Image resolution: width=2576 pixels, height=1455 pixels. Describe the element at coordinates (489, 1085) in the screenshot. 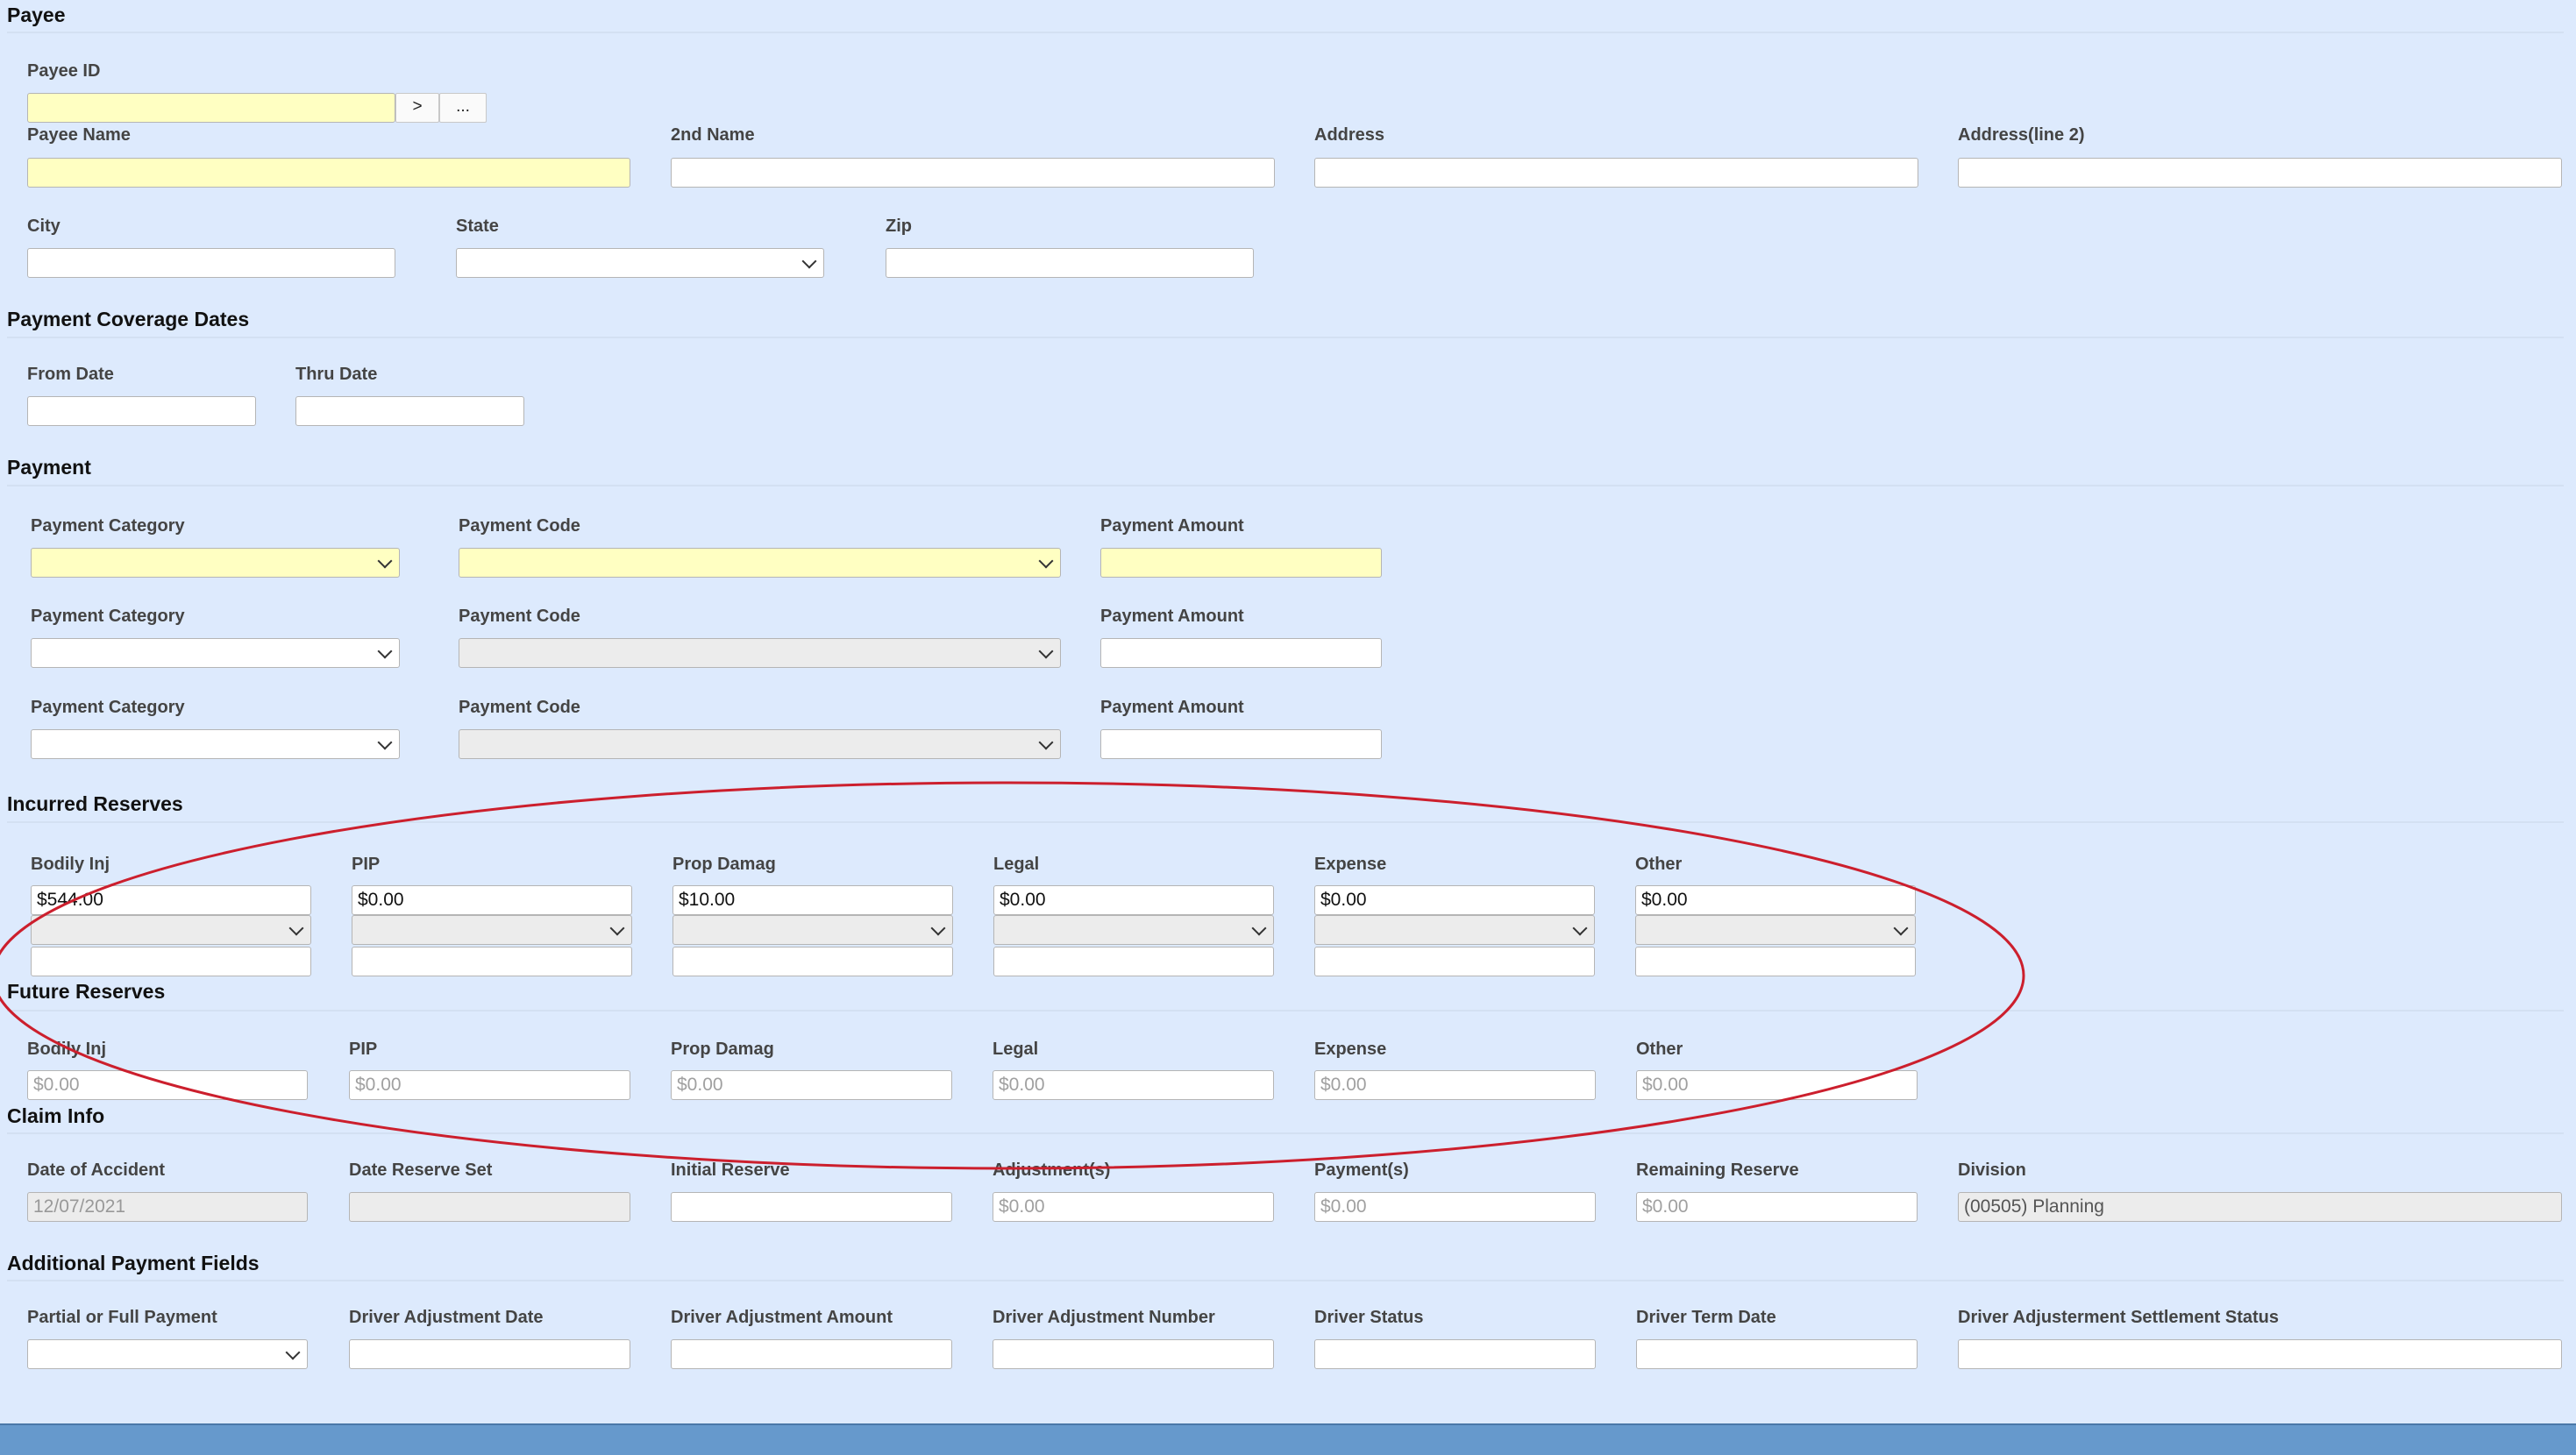

I see `future-pip-input` at that location.